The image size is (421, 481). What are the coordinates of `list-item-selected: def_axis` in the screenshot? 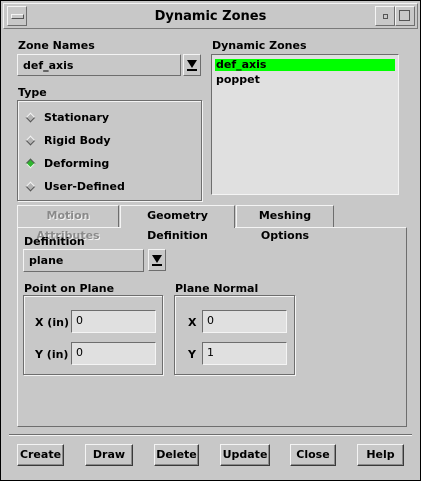 It's located at (305, 65).